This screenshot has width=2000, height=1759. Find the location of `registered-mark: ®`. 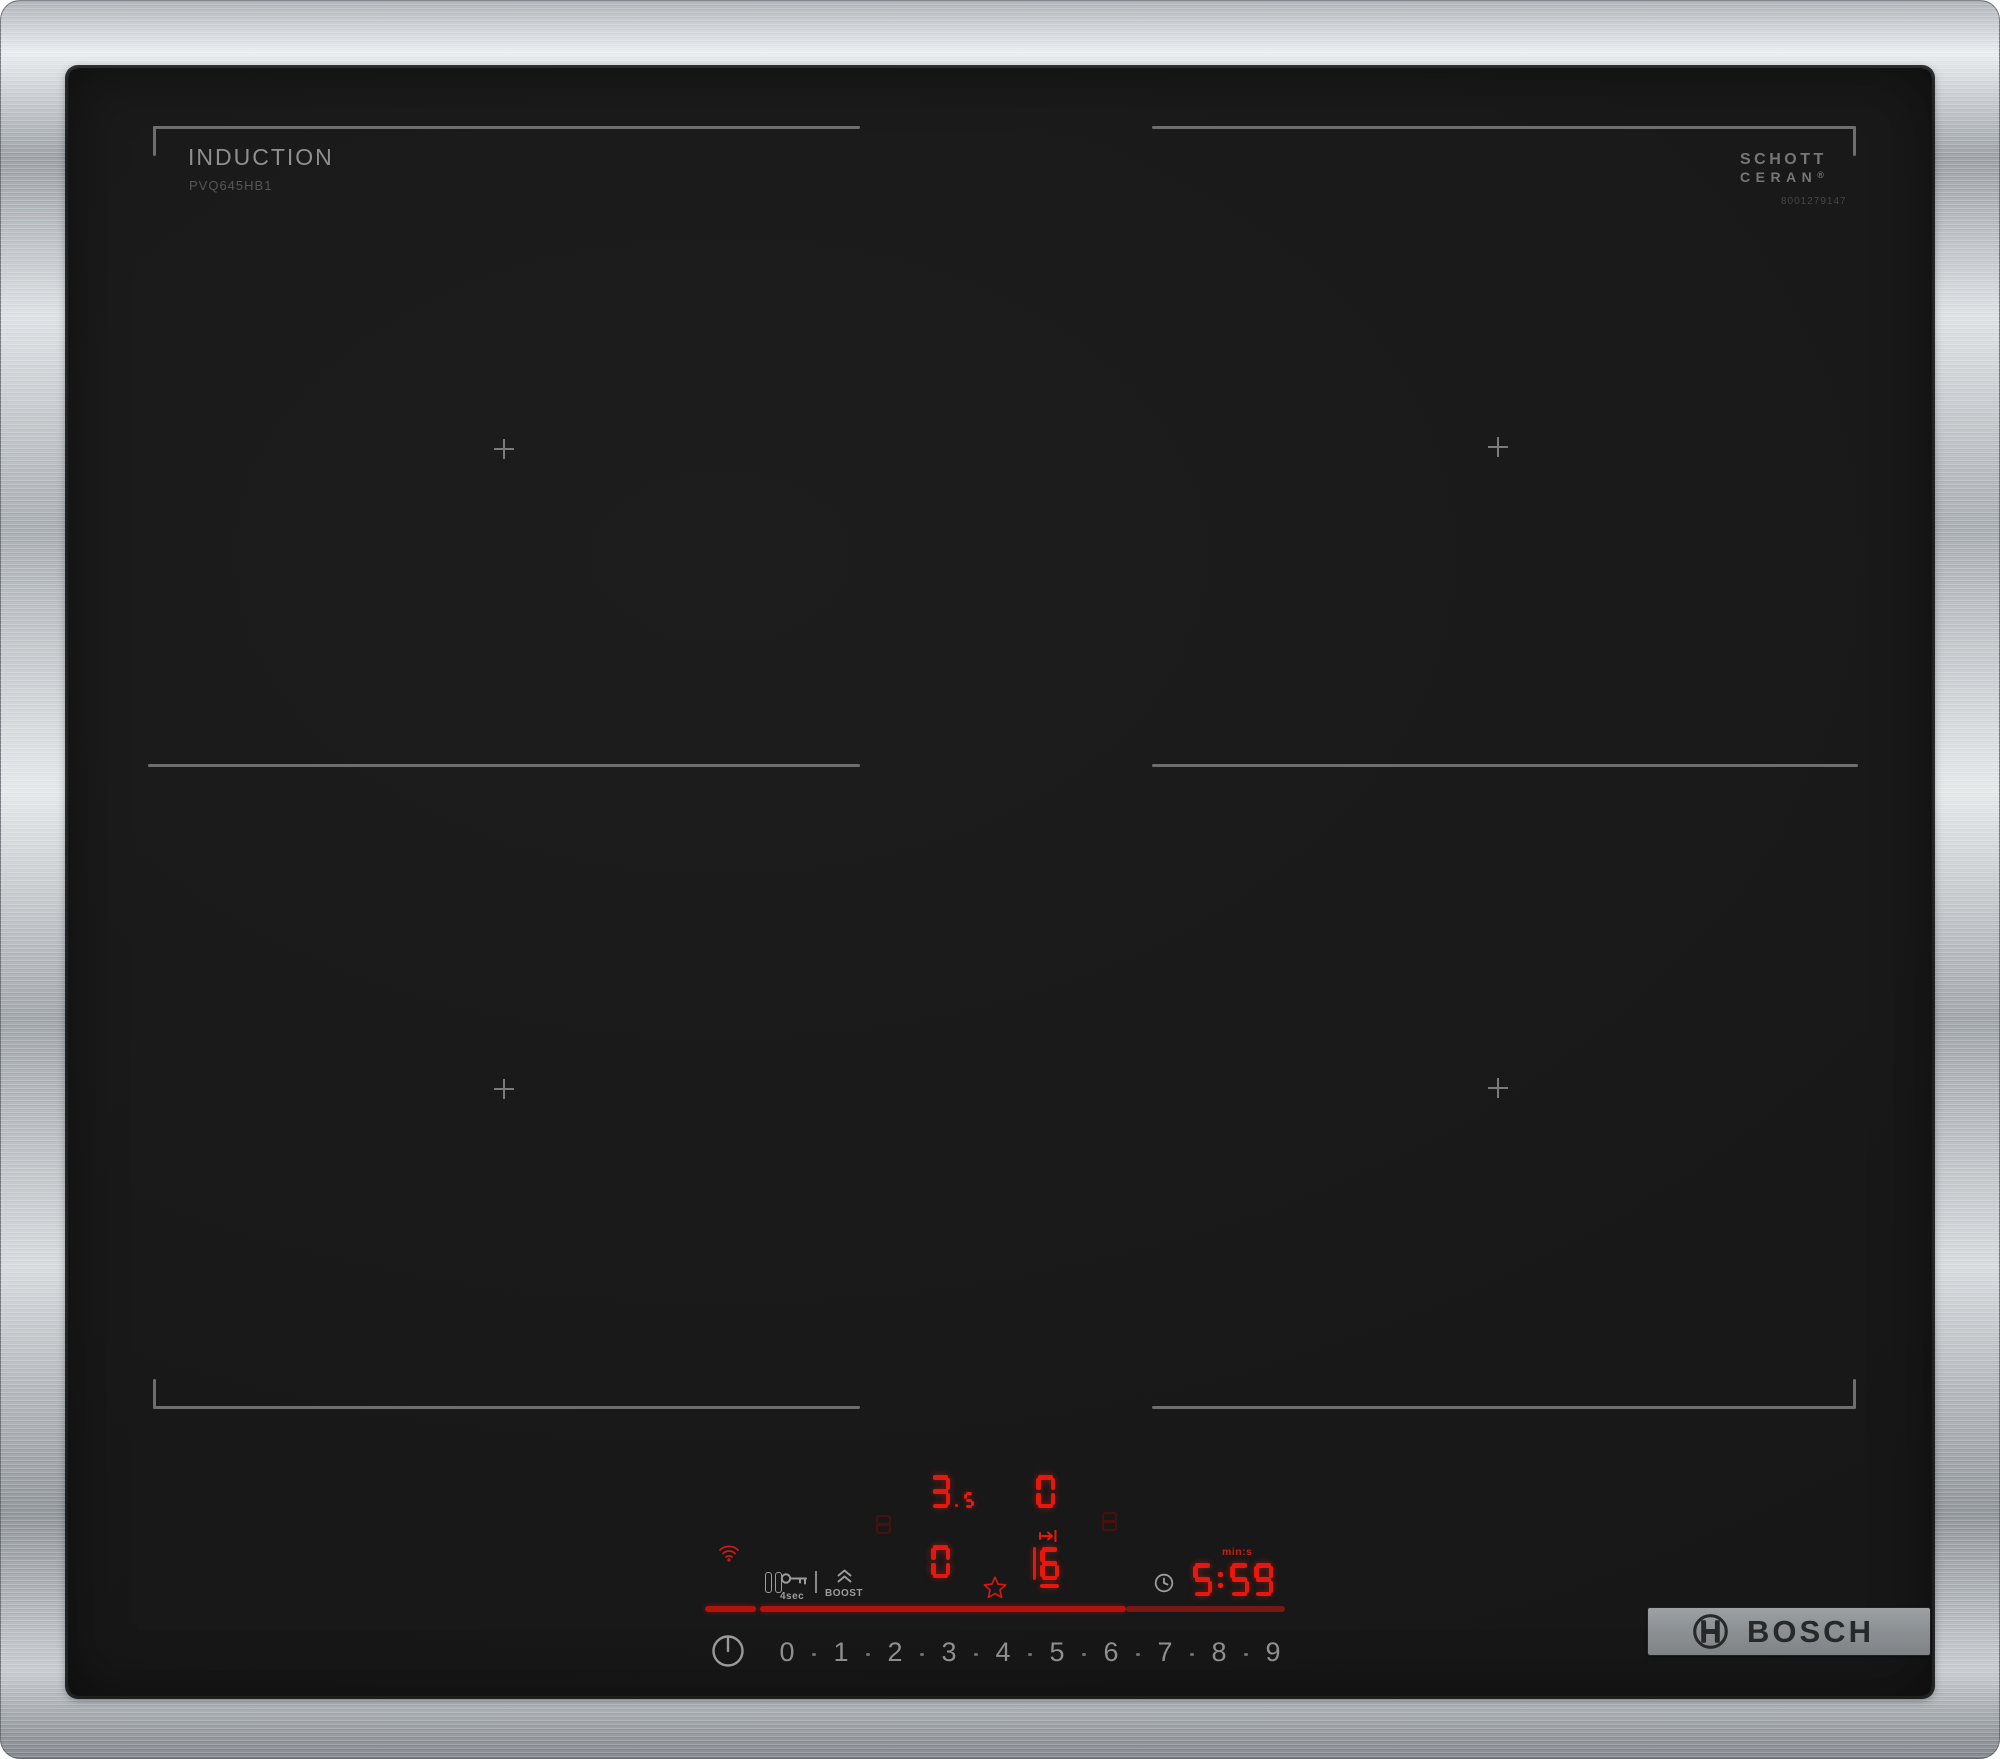

registered-mark: ® is located at coordinates (1820, 175).